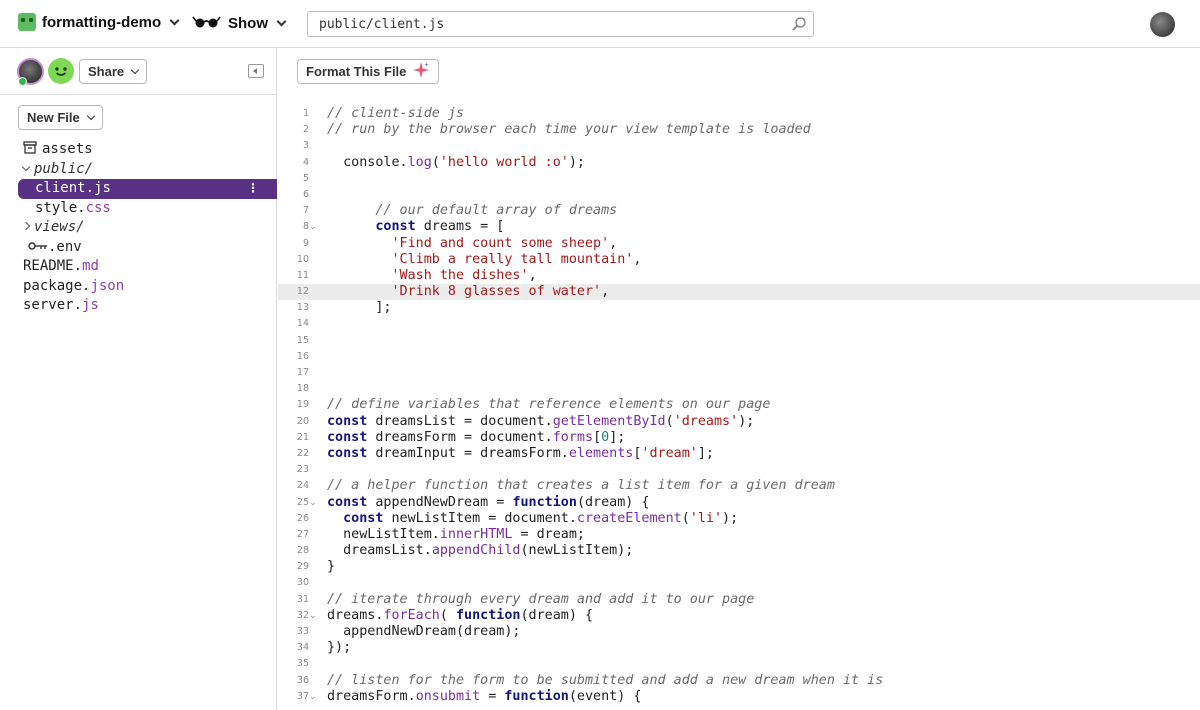 The image size is (1200, 710). What do you see at coordinates (253, 189) in the screenshot?
I see `more-options-icon: ⋮` at bounding box center [253, 189].